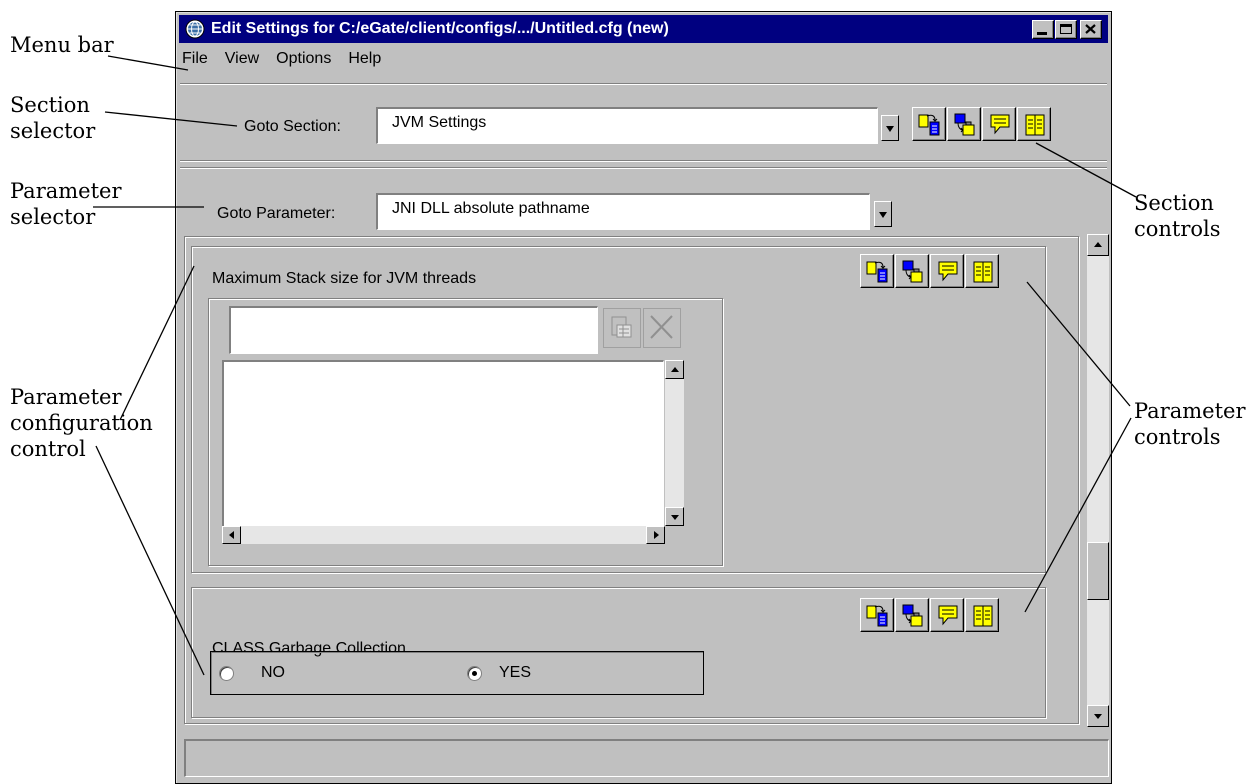 The image size is (1254, 784). What do you see at coordinates (439, 122) in the screenshot?
I see `section-selector-value: JVM Settings` at bounding box center [439, 122].